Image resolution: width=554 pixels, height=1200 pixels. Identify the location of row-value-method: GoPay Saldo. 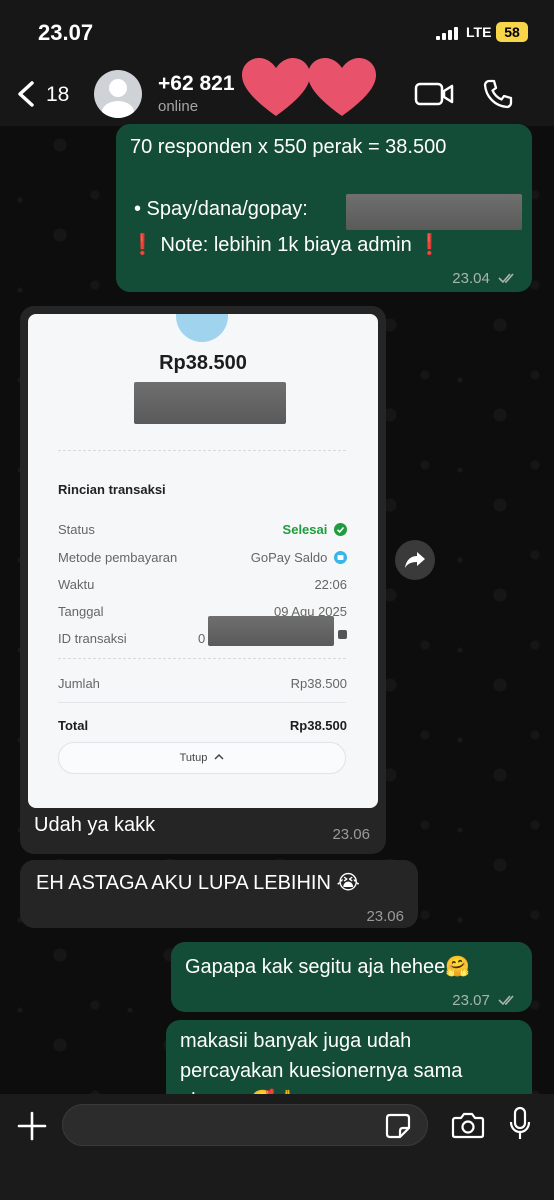
(299, 557).